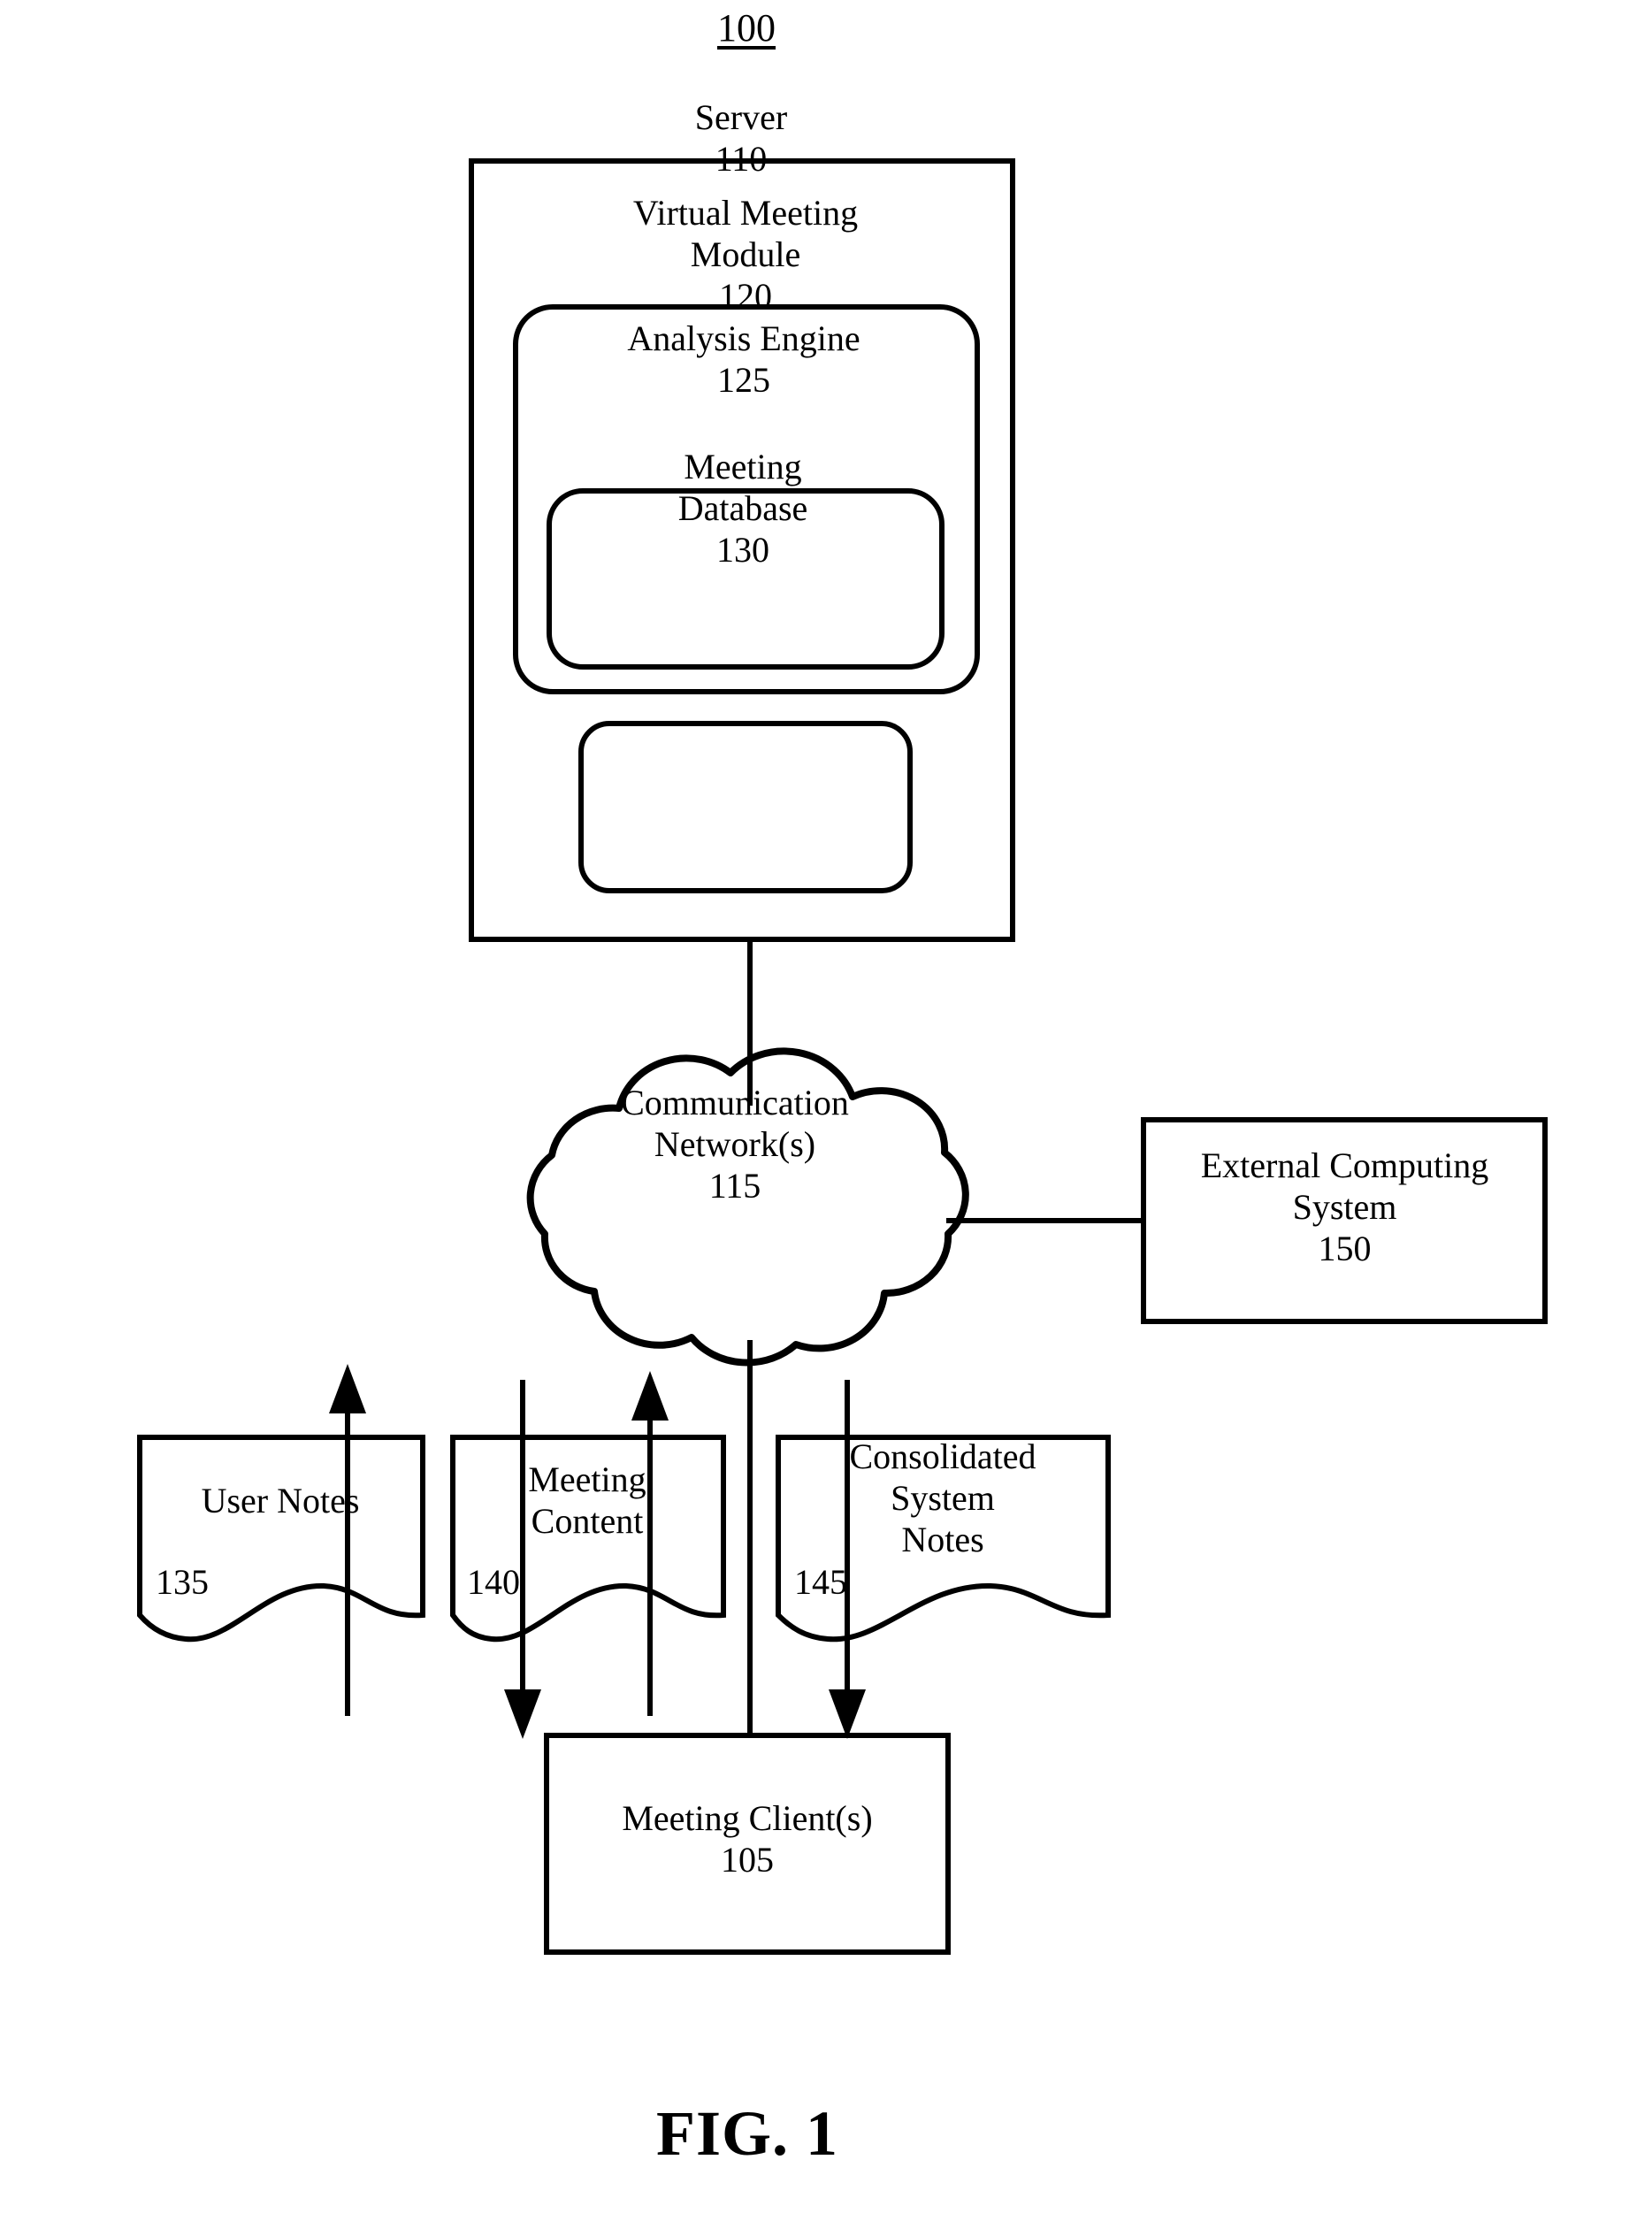  I want to click on meeting-clients-label: Meeting Client(s) 105, so click(747, 1839).